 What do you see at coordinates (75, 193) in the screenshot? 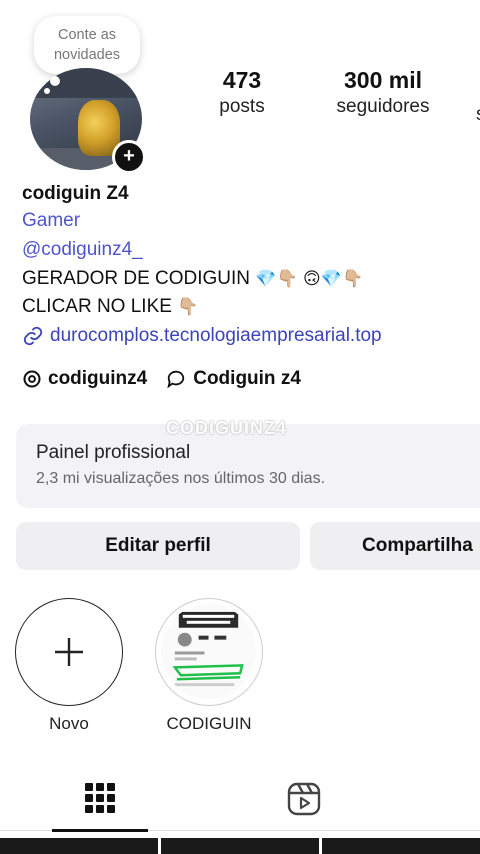
I see `profile-name: codiguin Z4` at bounding box center [75, 193].